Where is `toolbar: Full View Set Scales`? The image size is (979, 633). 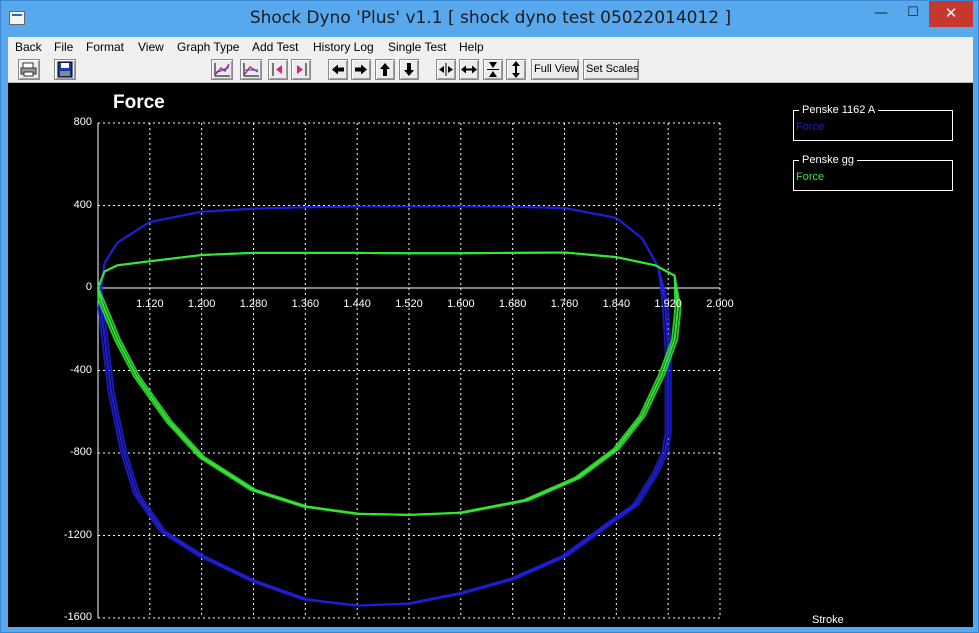
toolbar: Full View Set Scales is located at coordinates (490, 70).